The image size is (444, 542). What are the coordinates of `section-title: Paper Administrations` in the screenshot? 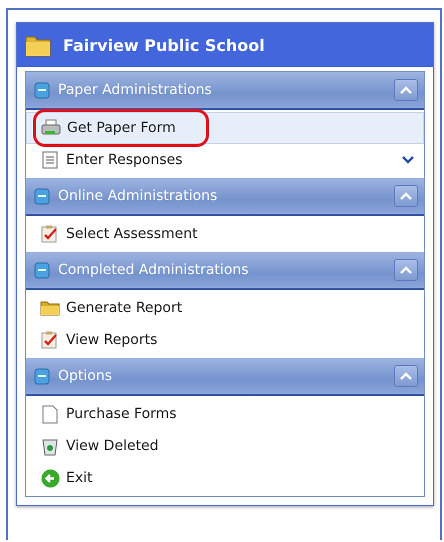 It's located at (135, 90).